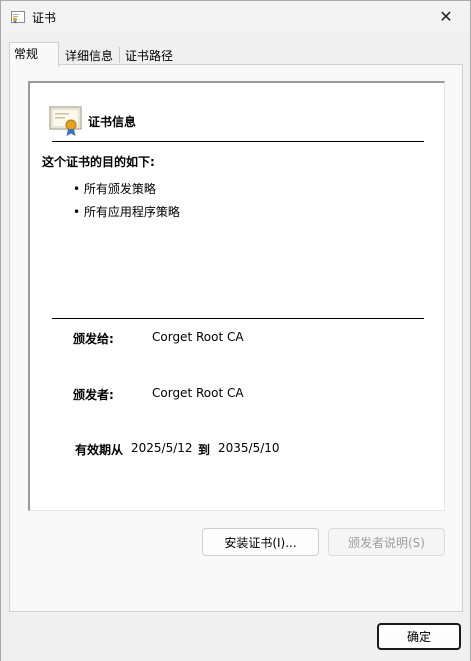 This screenshot has width=471, height=661. I want to click on validity-label: 有效期从, so click(99, 450).